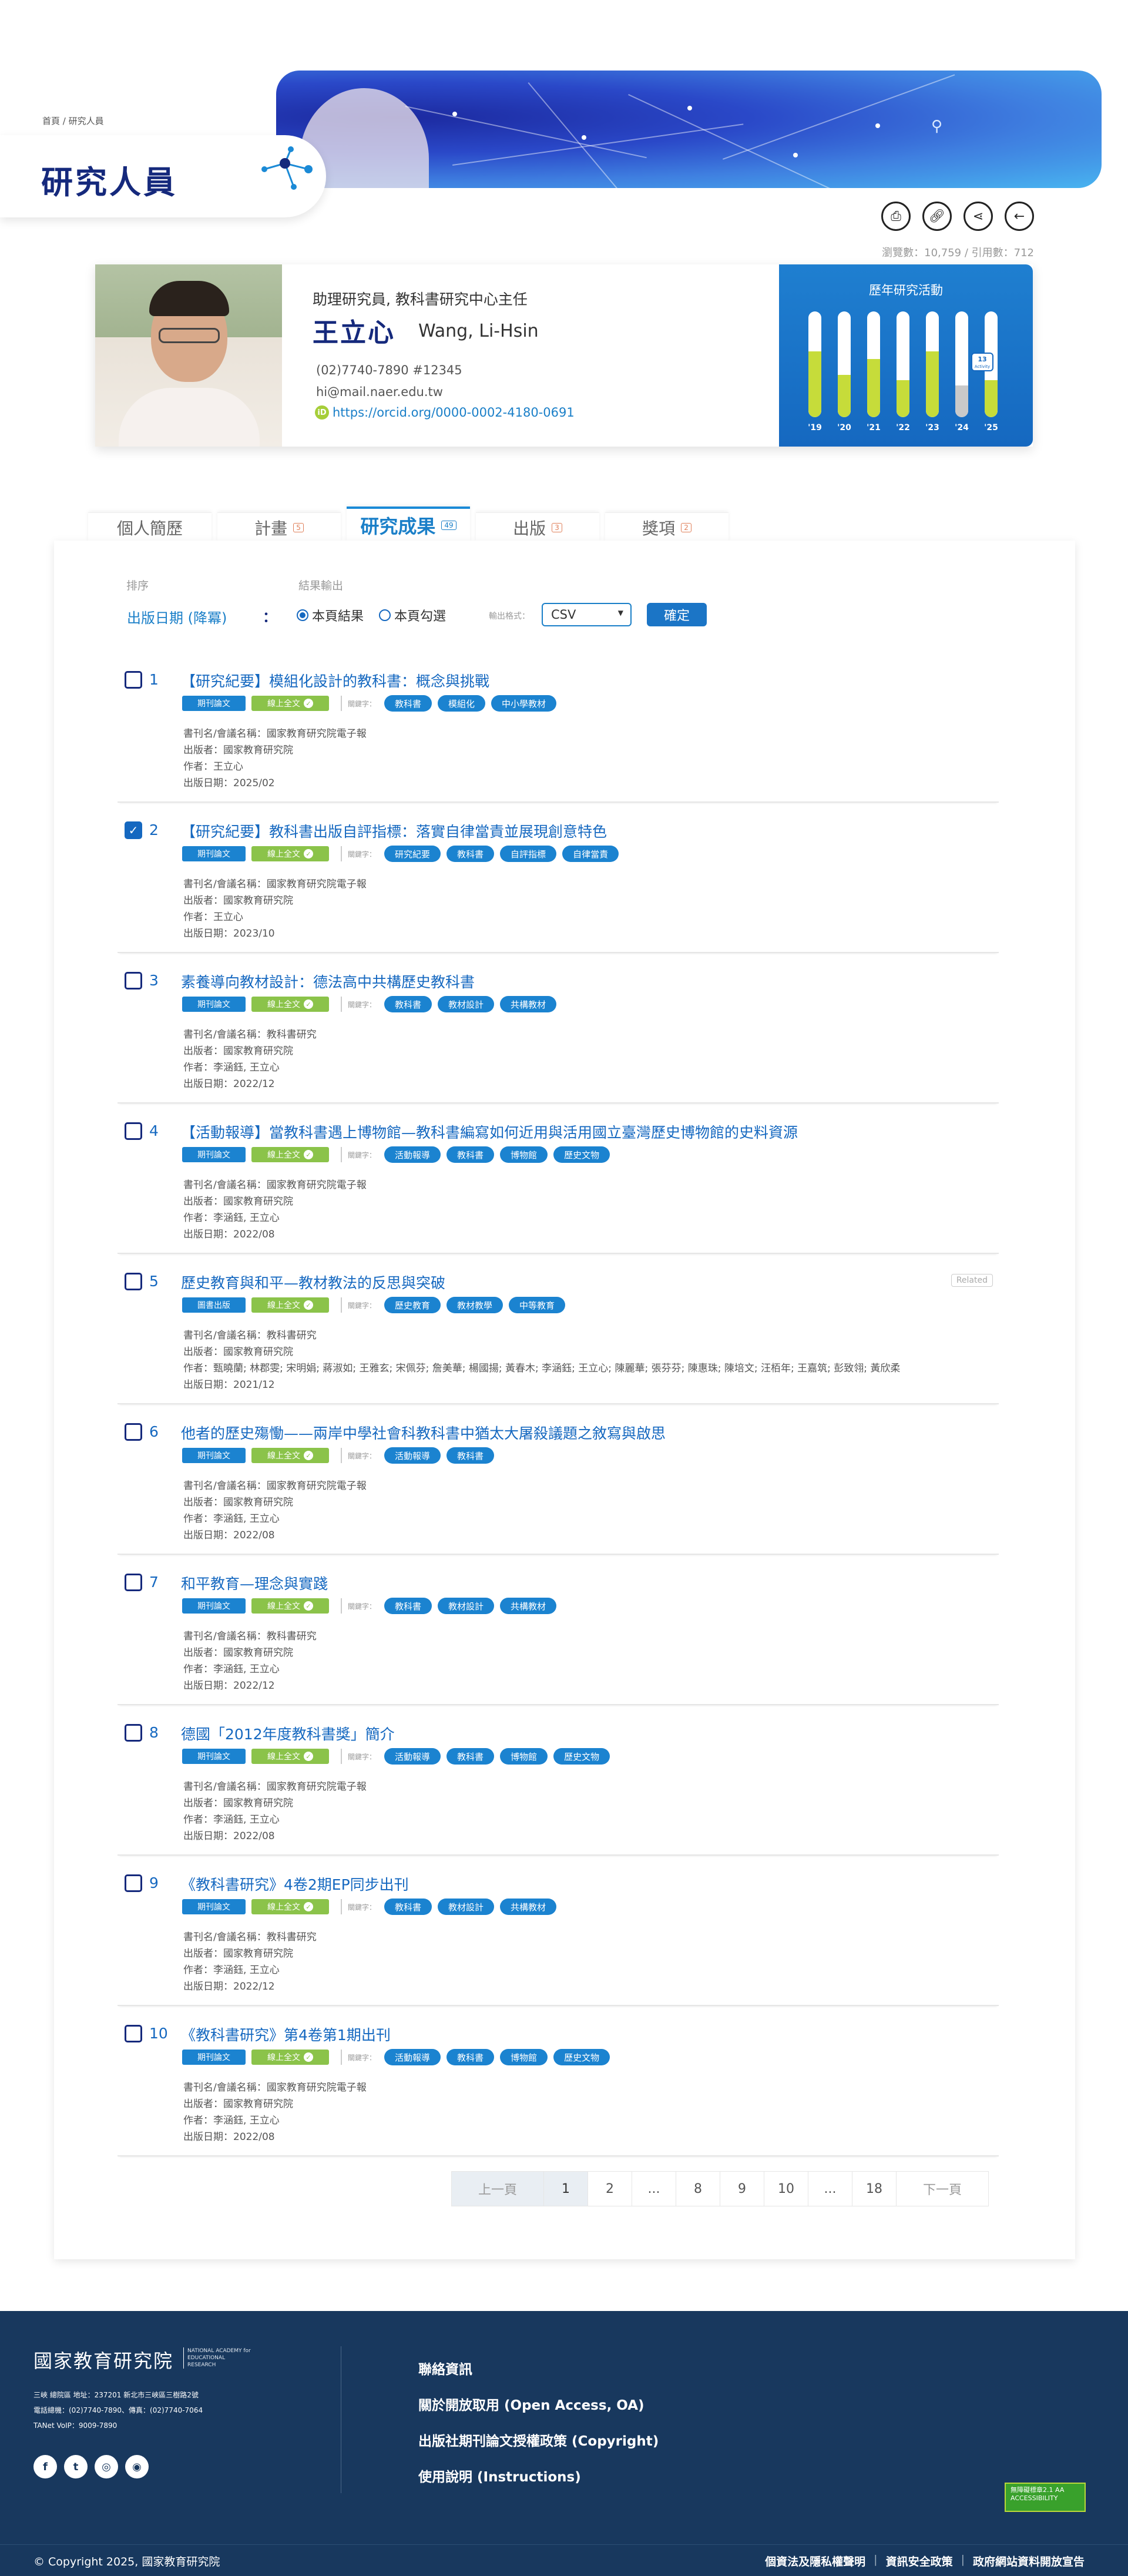  Describe the element at coordinates (423, 1433) in the screenshot. I see `result-title-link: 他者的歷史殤慟——兩岸中學社會科教科書中猶太大屠殺議題之敘寫與啟思` at that location.